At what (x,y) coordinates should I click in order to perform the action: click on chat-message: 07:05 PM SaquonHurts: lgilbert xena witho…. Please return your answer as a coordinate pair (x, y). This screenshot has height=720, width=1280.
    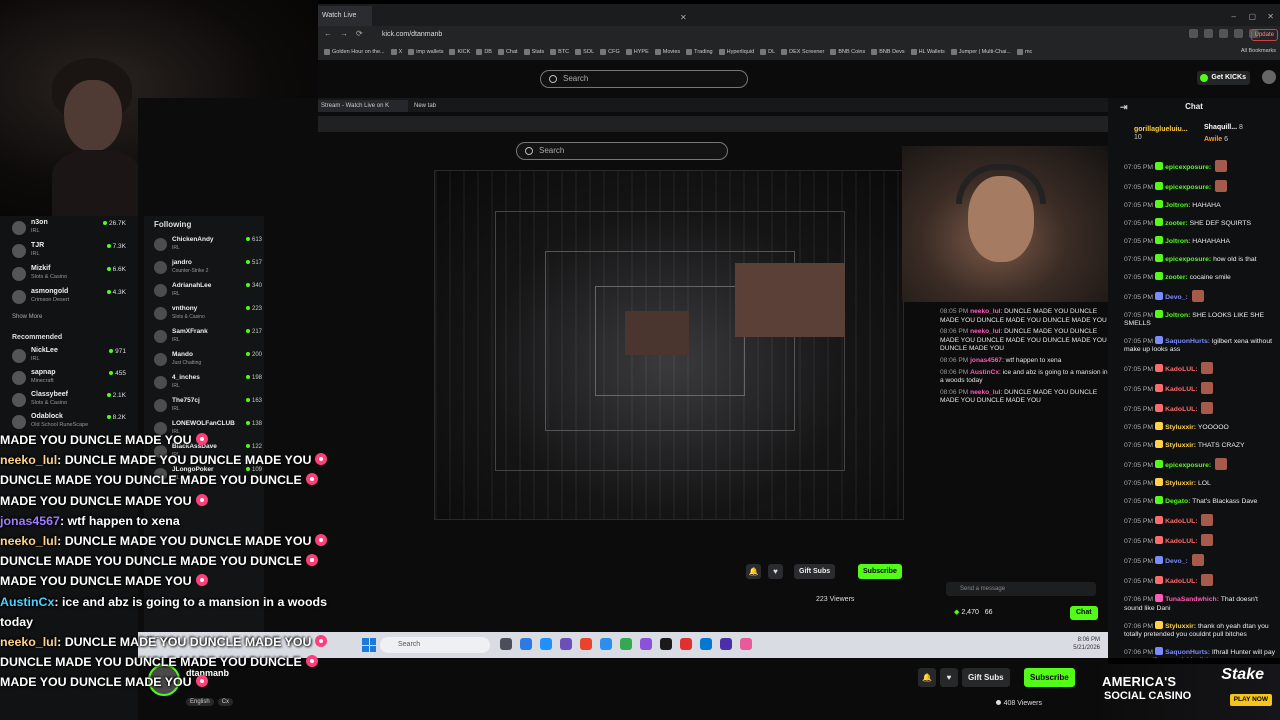
    Looking at the image, I should click on (1194, 345).